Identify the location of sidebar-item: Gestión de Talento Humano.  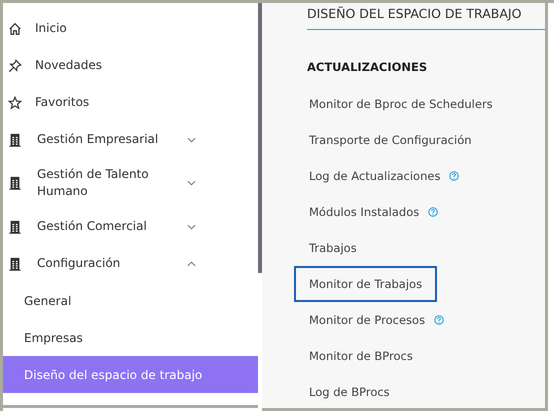
(130, 183).